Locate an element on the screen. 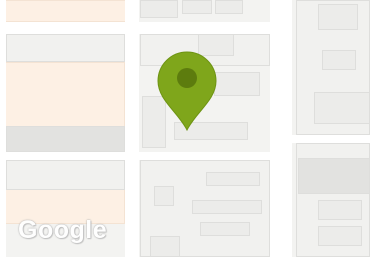 Image resolution: width=370 pixels, height=257 pixels. map-pin-icon is located at coordinates (187, 91).